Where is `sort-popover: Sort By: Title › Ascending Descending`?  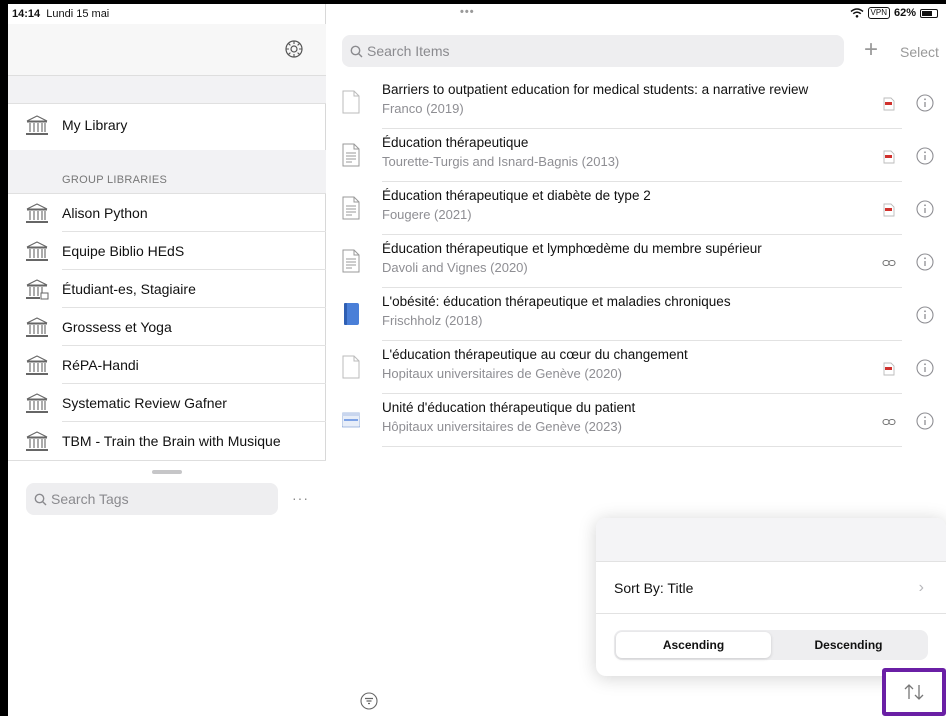
sort-popover: Sort By: Title › Ascending Descending is located at coordinates (771, 597).